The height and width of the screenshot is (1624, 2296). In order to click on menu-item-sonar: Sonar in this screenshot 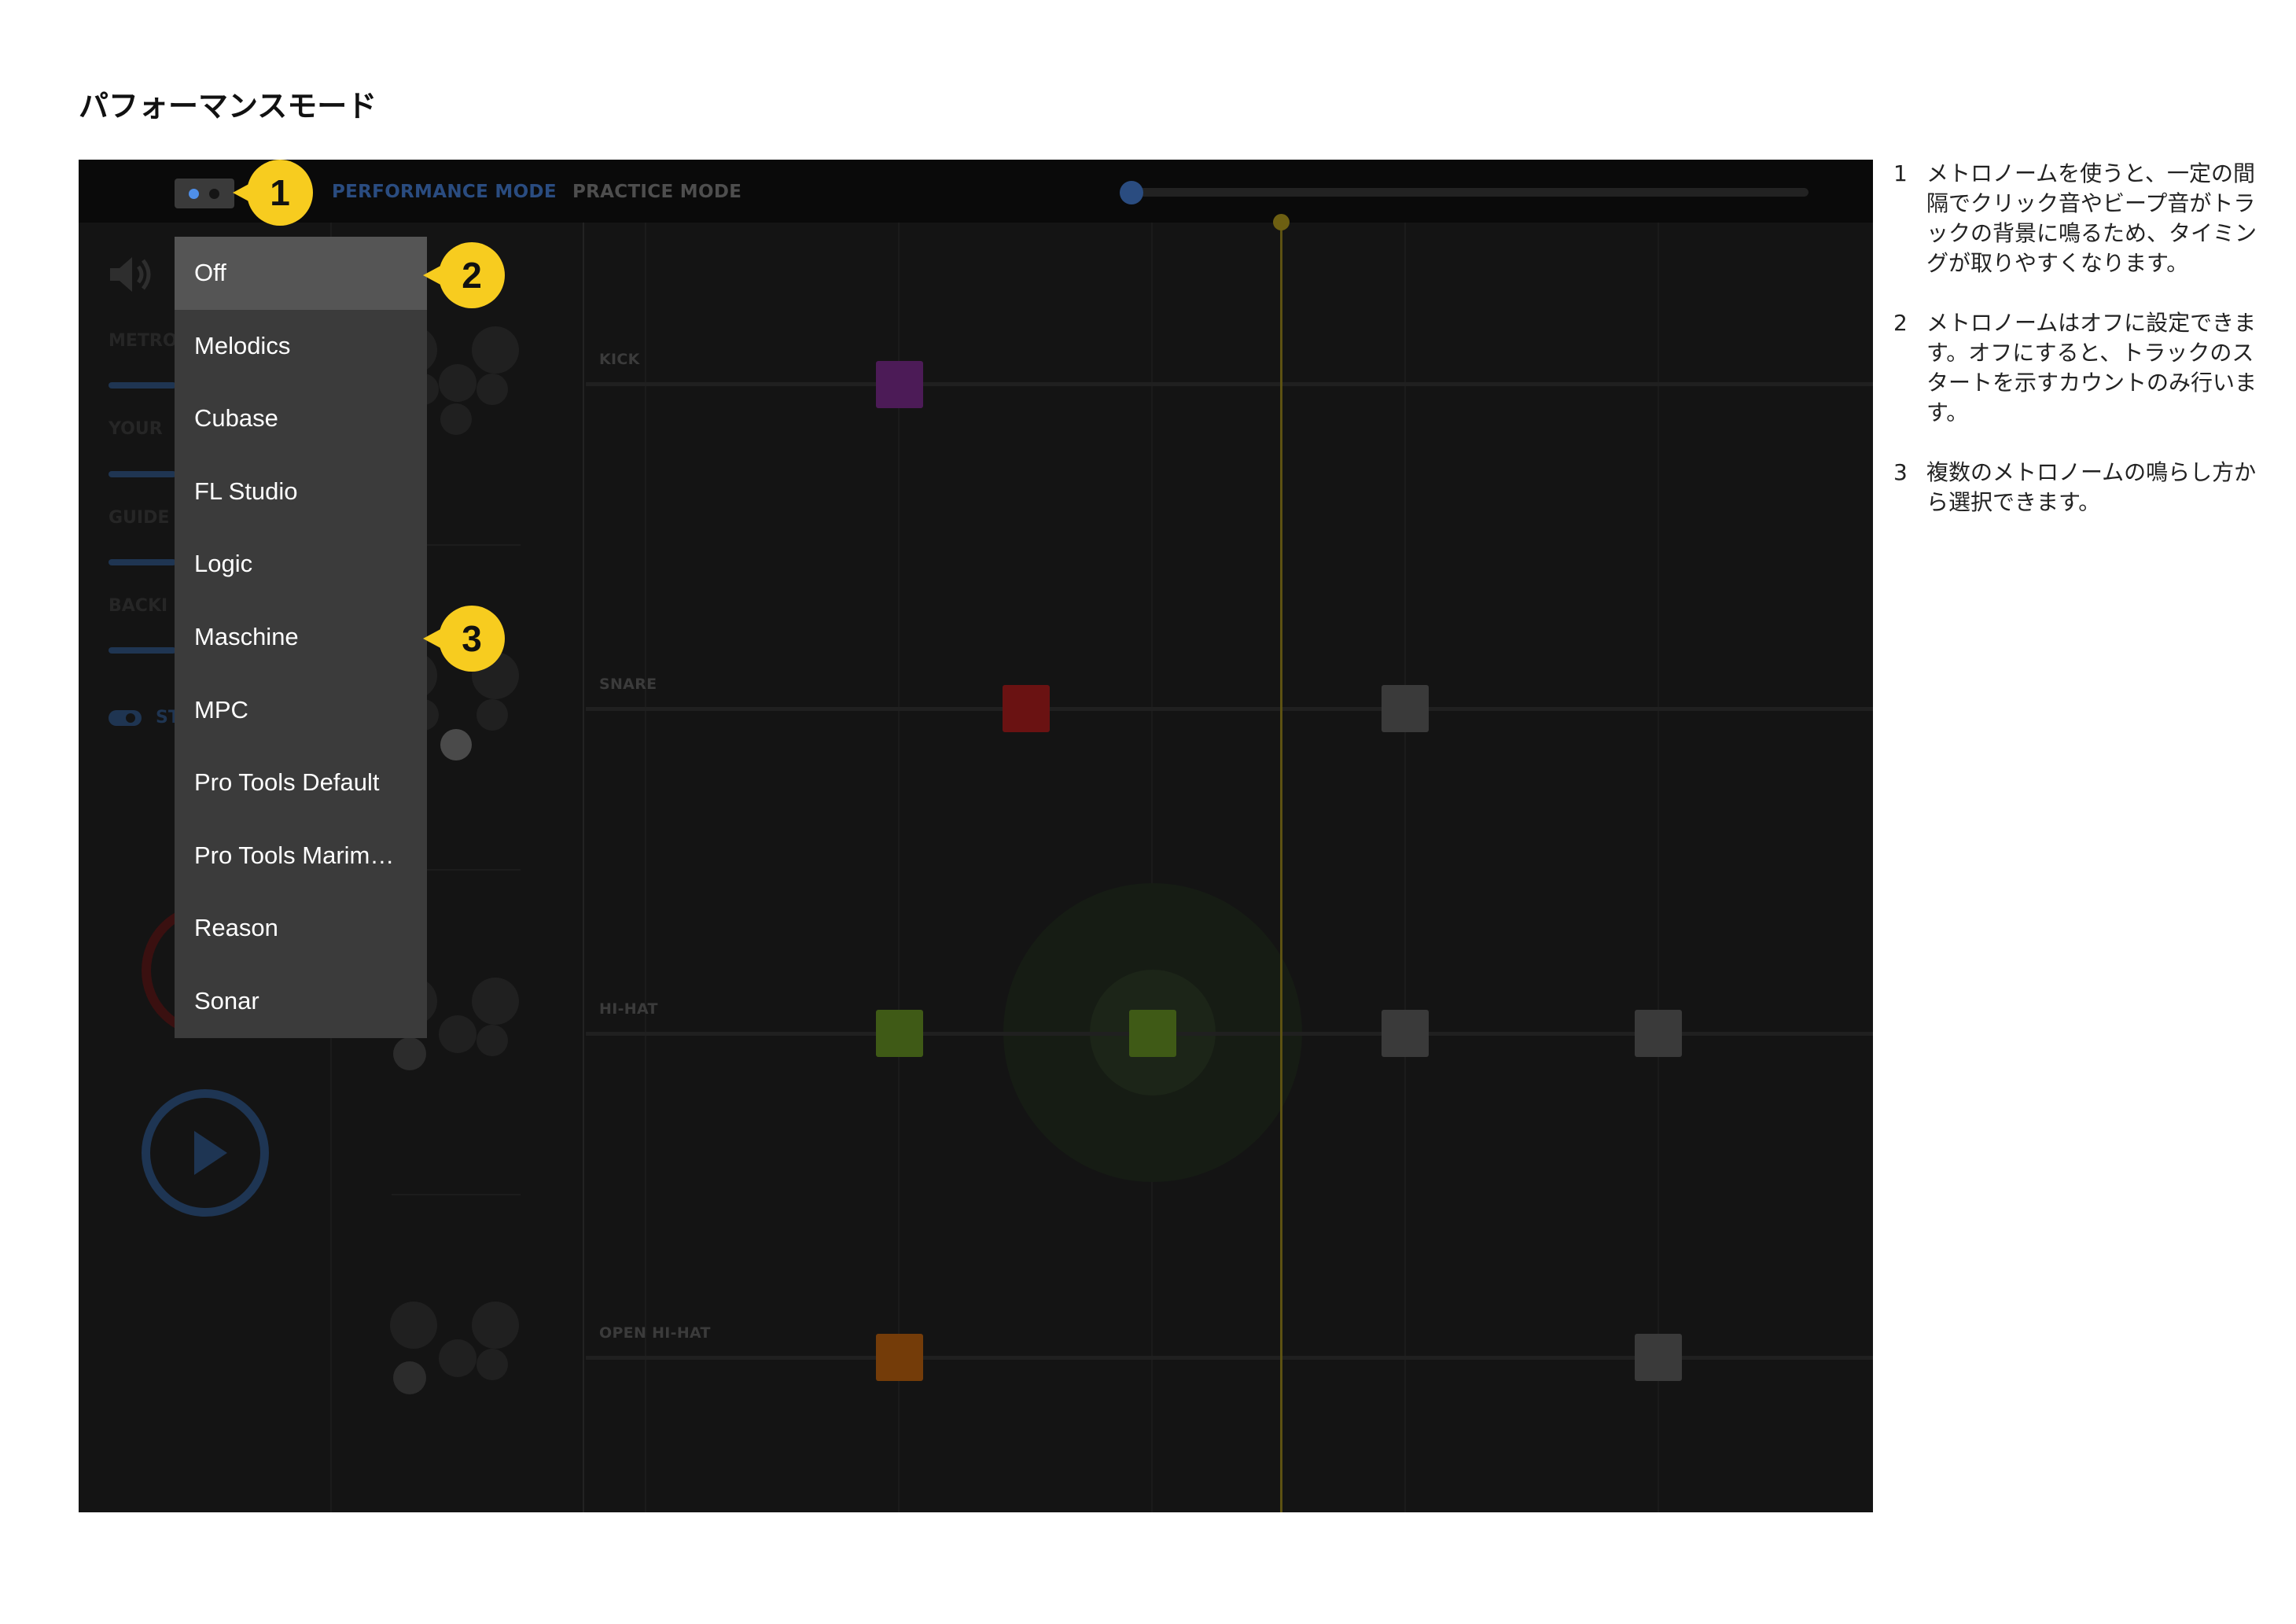, I will do `click(301, 1001)`.